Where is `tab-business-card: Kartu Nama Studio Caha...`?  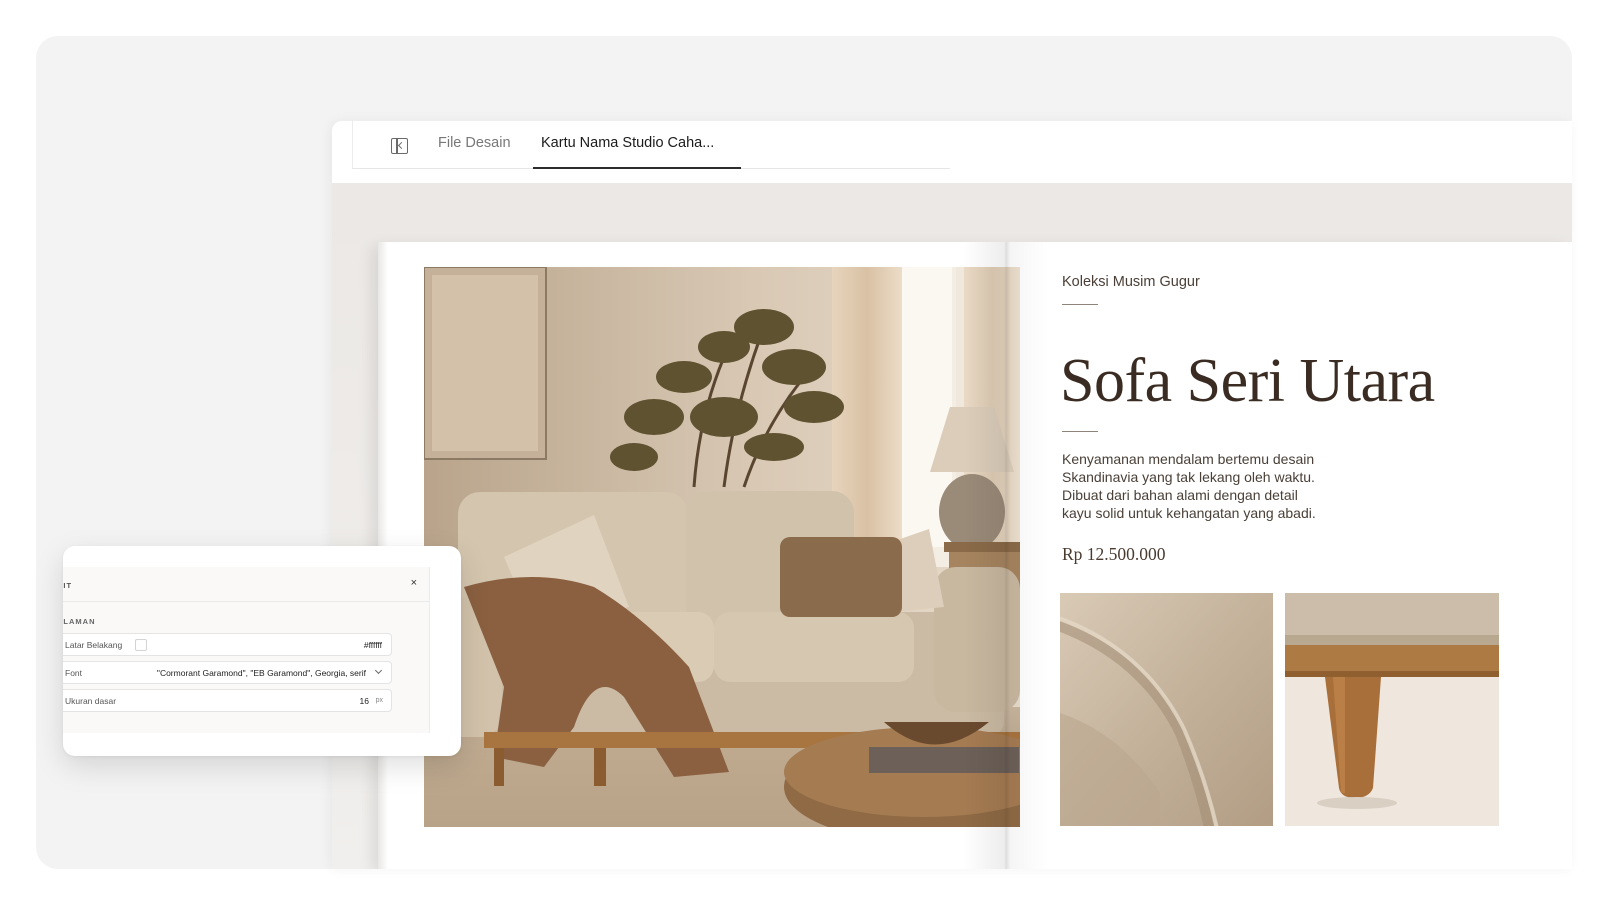 tab-business-card: Kartu Nama Studio Caha... is located at coordinates (627, 143).